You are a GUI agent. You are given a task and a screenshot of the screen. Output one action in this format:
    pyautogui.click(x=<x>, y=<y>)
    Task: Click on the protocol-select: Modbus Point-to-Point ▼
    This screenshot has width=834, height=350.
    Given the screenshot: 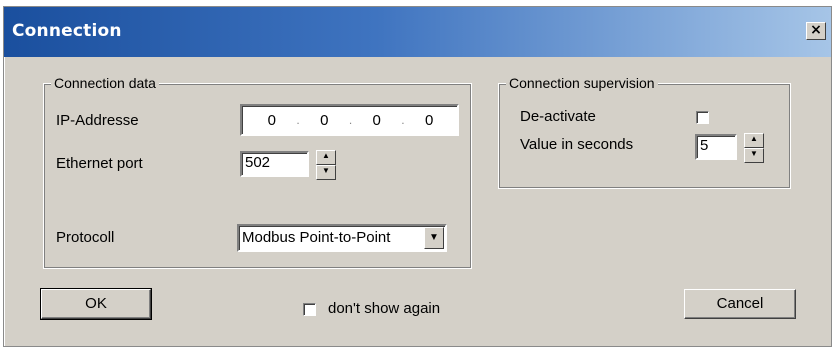 What is the action you would take?
    pyautogui.click(x=342, y=238)
    